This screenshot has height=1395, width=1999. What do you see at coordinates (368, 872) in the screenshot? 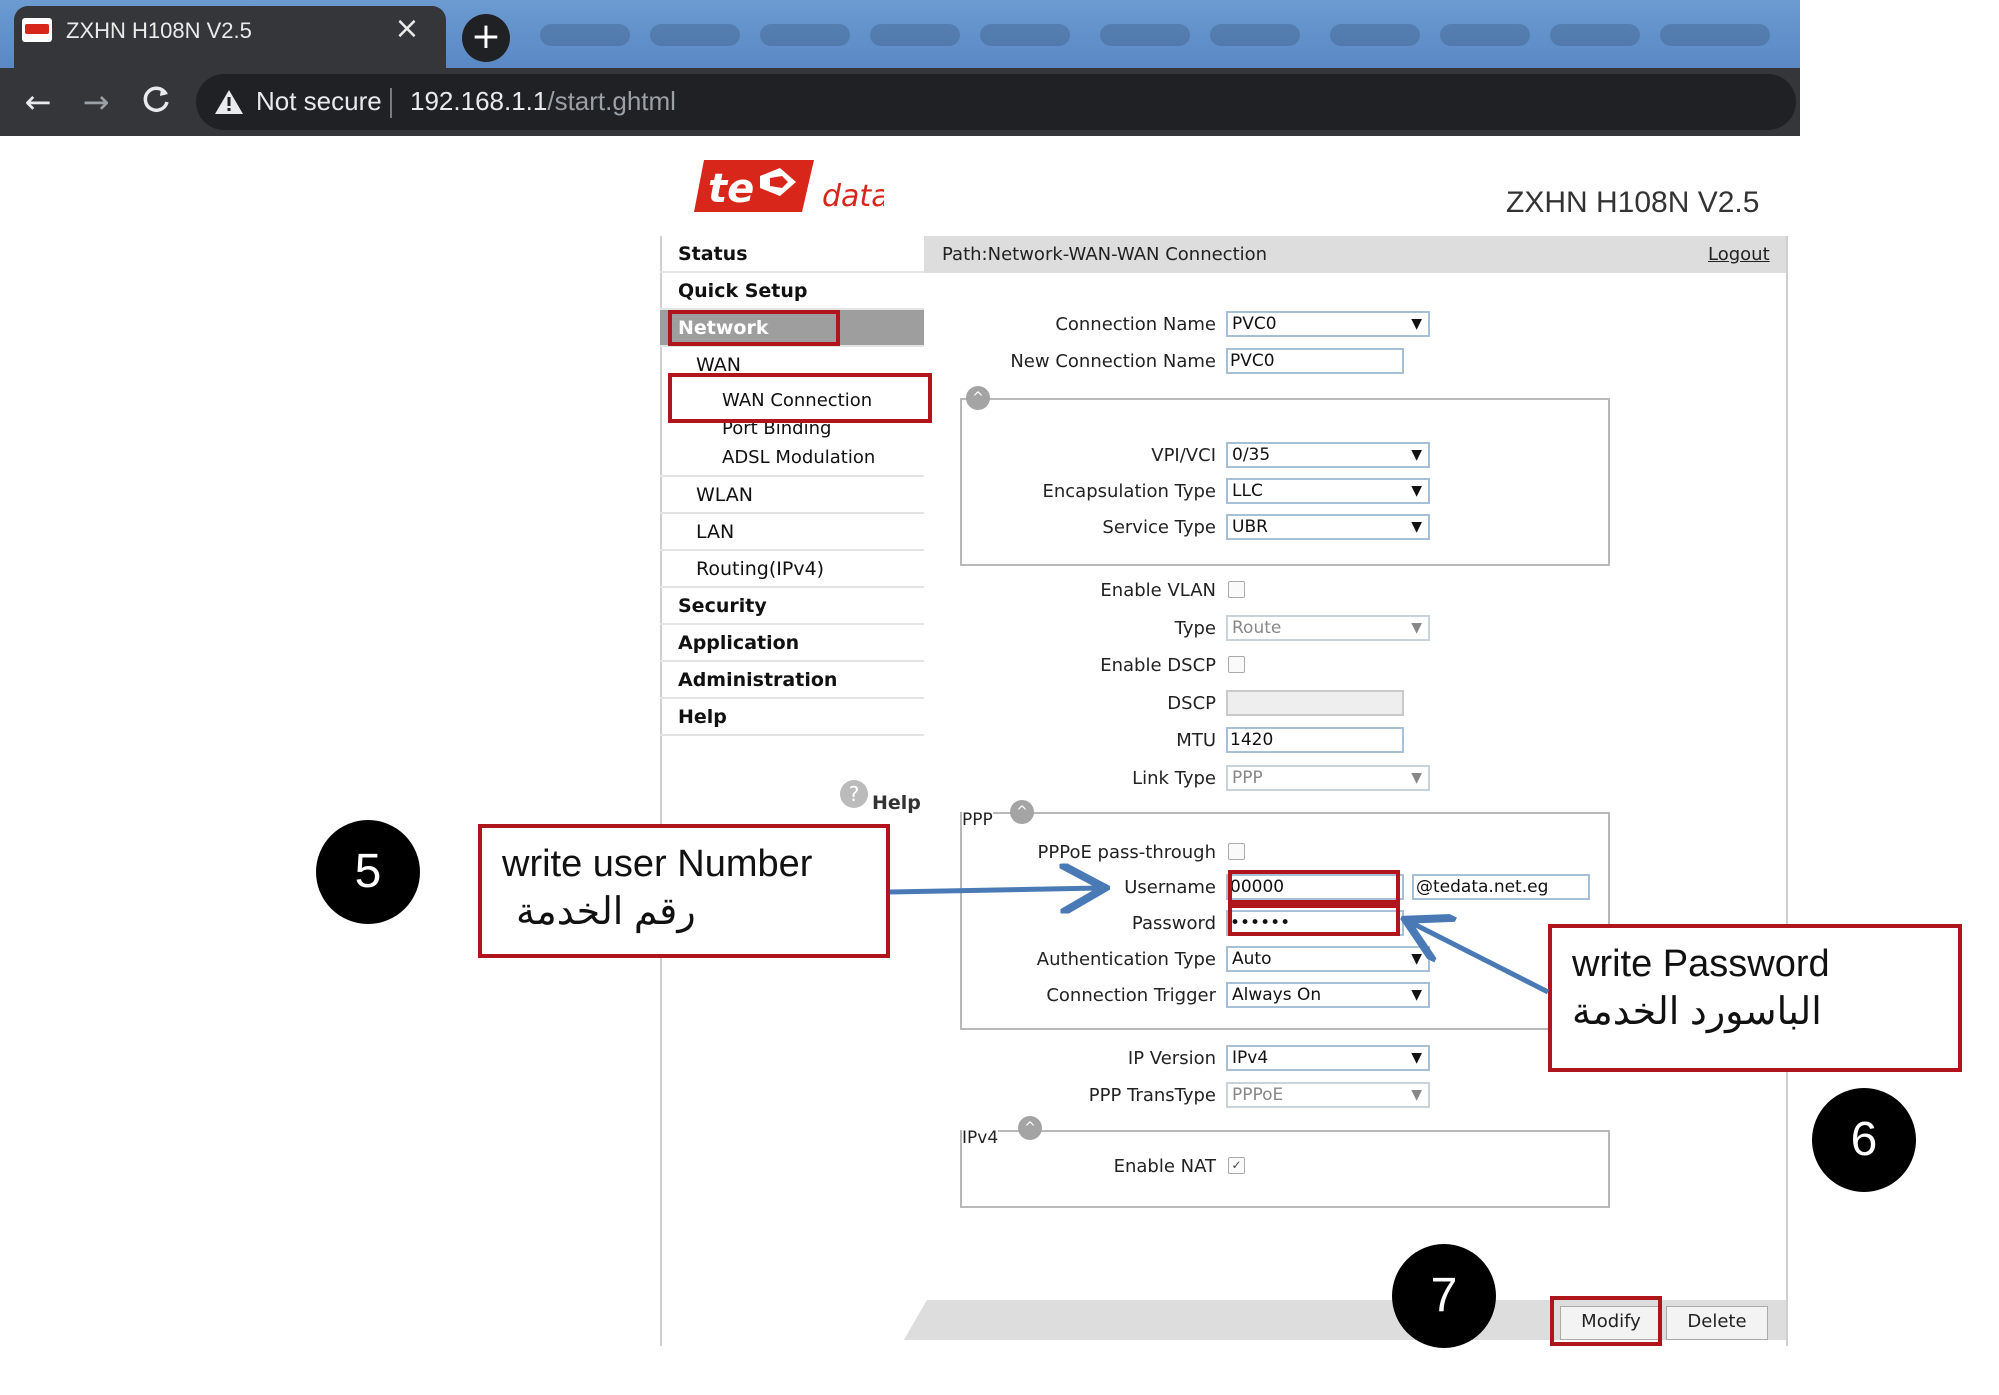
I see `step-5-marker: 5` at bounding box center [368, 872].